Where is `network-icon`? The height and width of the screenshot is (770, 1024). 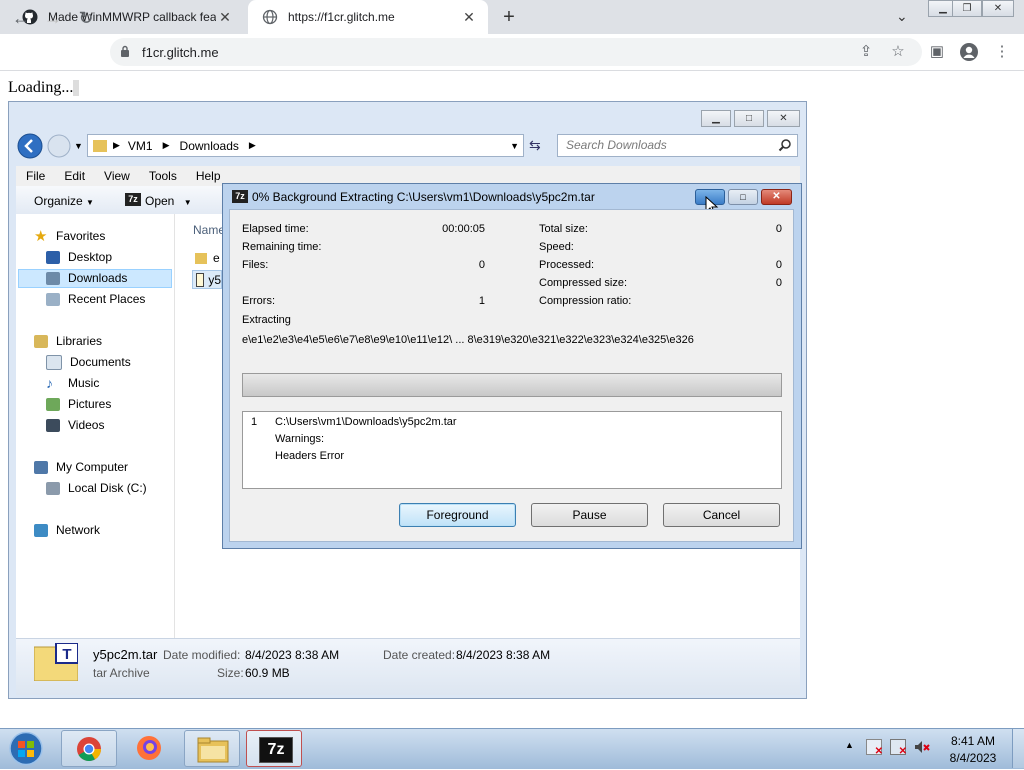 network-icon is located at coordinates (41, 530).